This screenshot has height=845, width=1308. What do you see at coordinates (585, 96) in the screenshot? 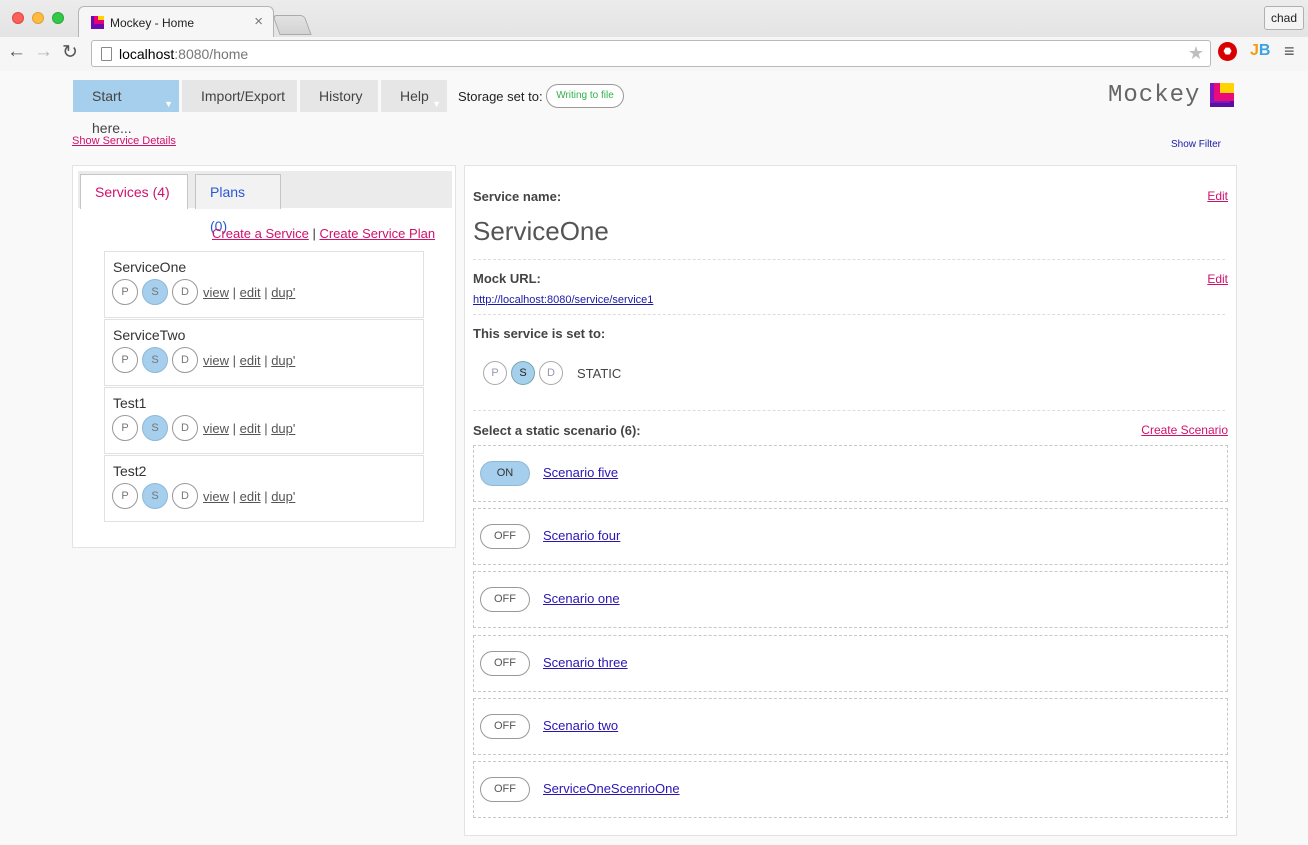
I see `storage-badge: Writing to file` at bounding box center [585, 96].